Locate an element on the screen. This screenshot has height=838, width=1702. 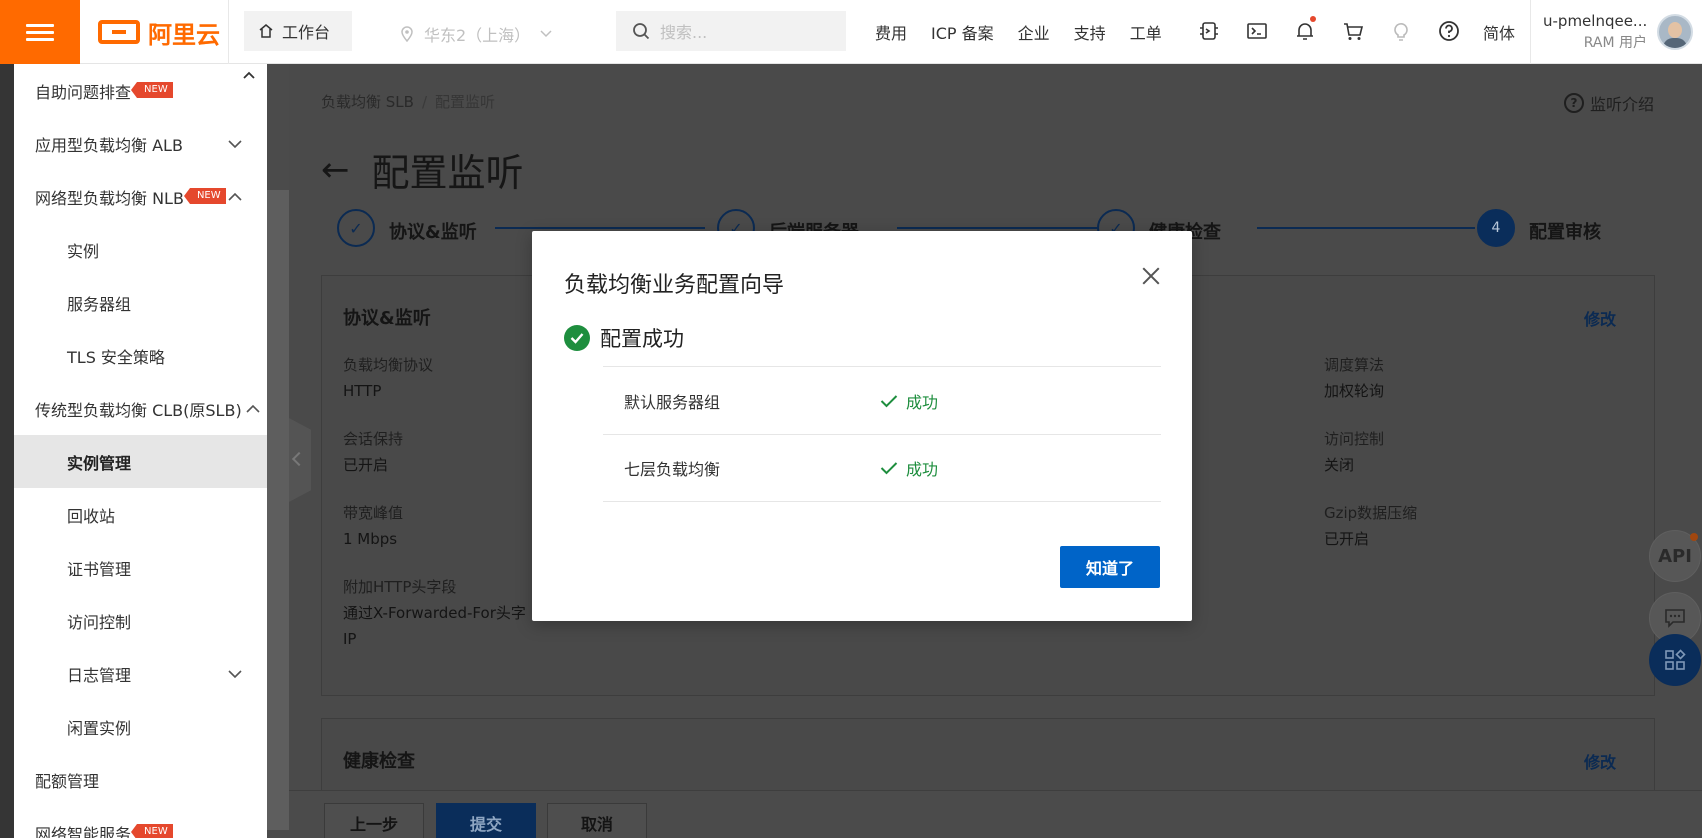
footer-actions: 上一步 提交 取消 is located at coordinates (995, 814).